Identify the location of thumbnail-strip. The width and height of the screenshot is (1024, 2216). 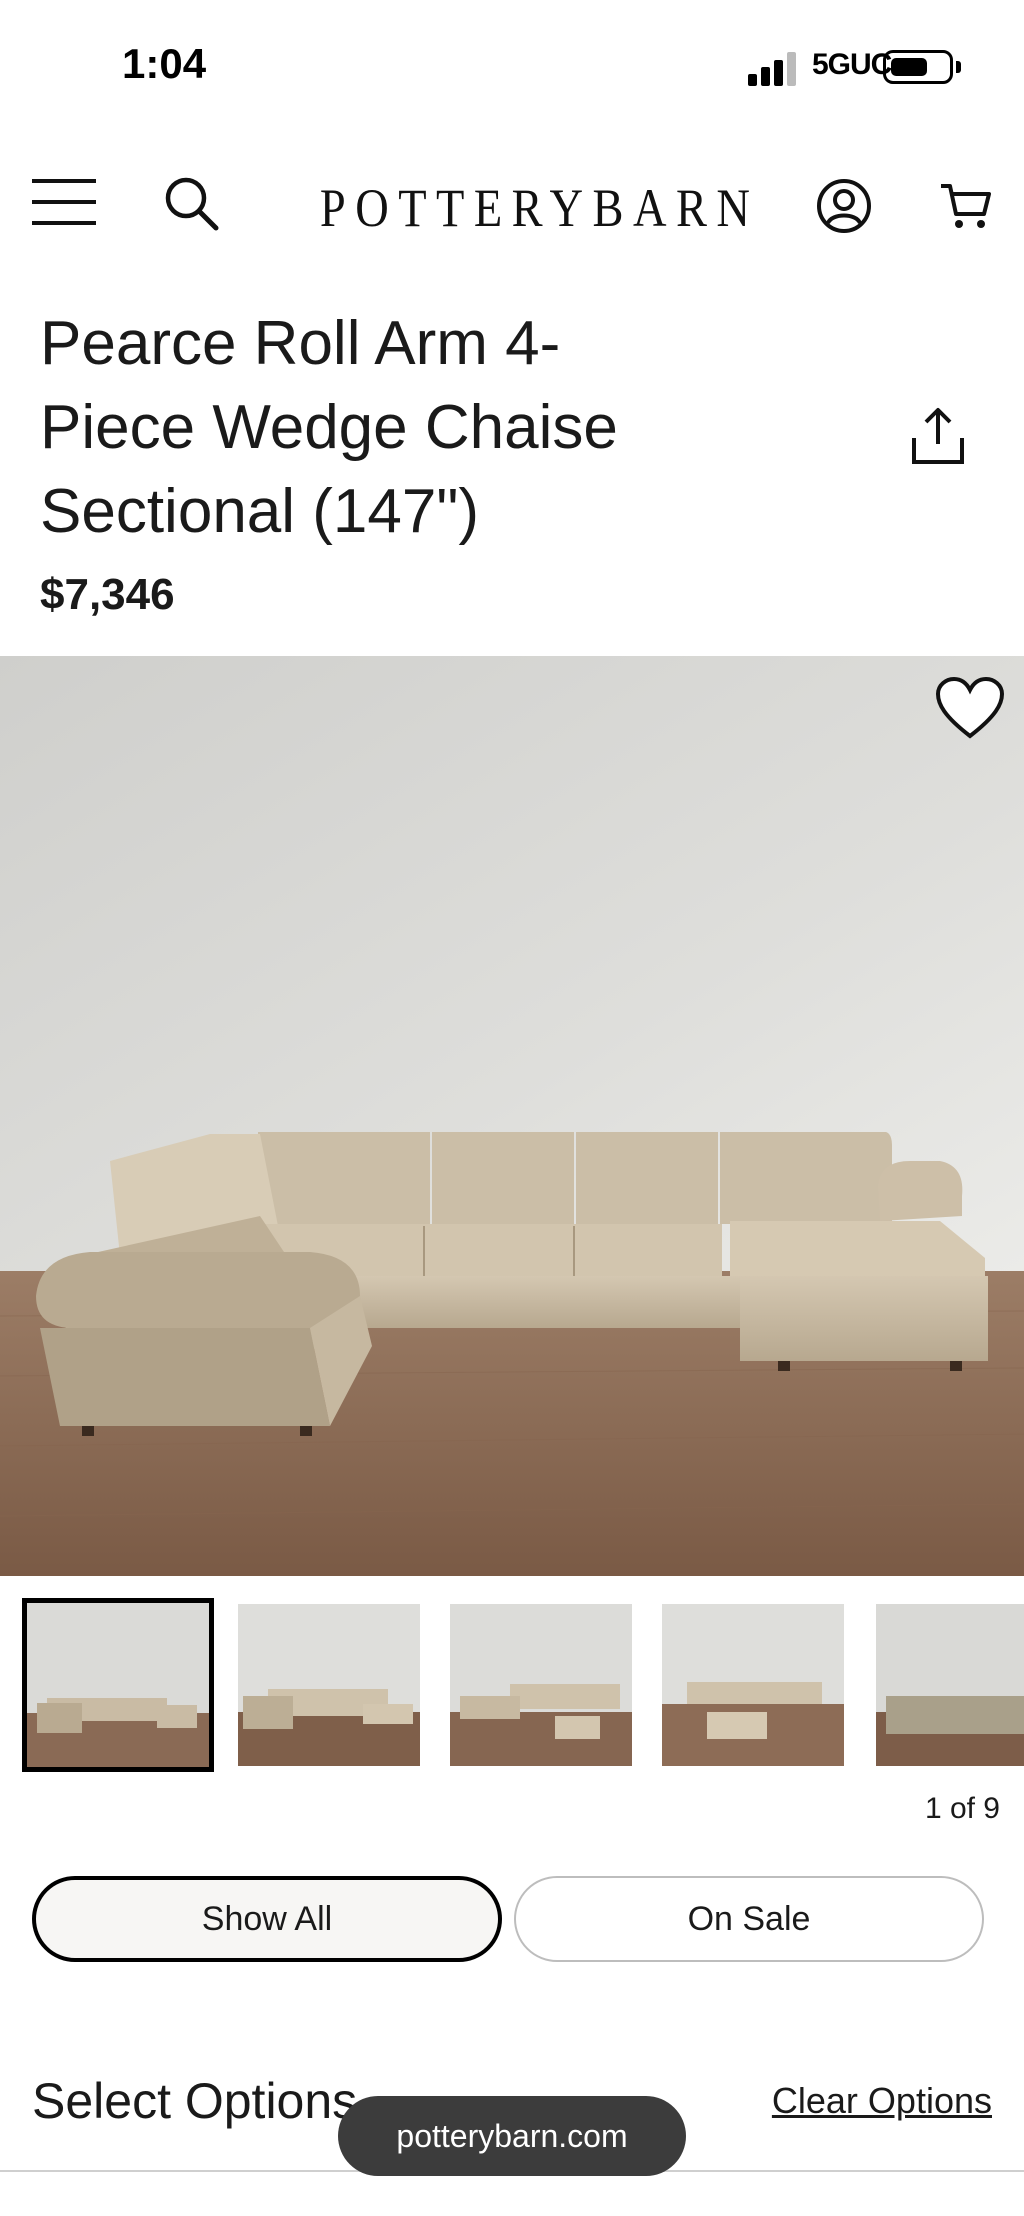
(512, 1685).